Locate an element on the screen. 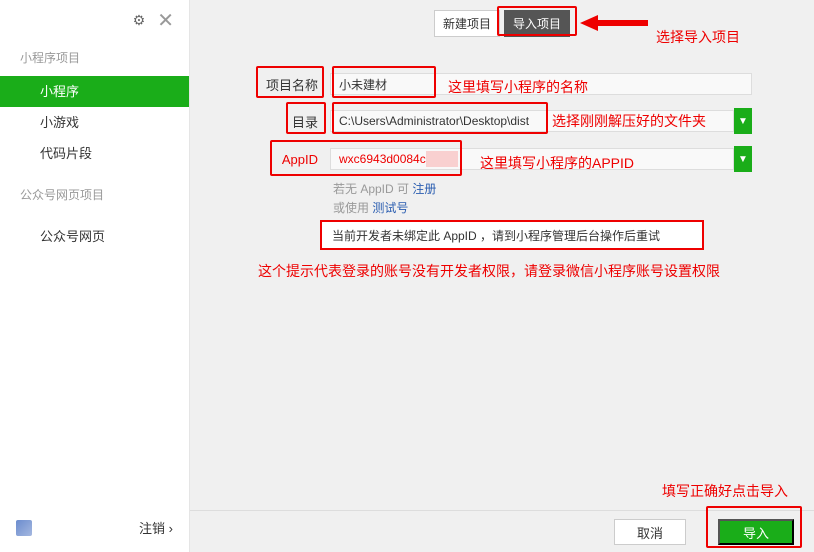  highlight-import-button is located at coordinates (754, 527).